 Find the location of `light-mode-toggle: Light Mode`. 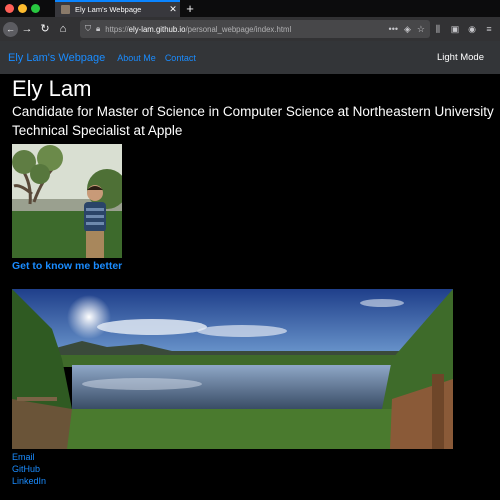

light-mode-toggle: Light Mode is located at coordinates (460, 57).